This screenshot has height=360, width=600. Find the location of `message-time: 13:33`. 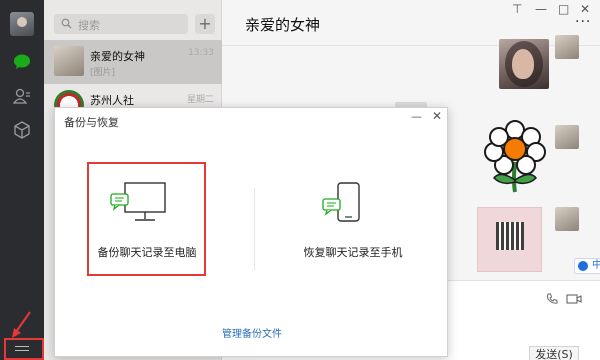

message-time: 13:33 is located at coordinates (201, 53).